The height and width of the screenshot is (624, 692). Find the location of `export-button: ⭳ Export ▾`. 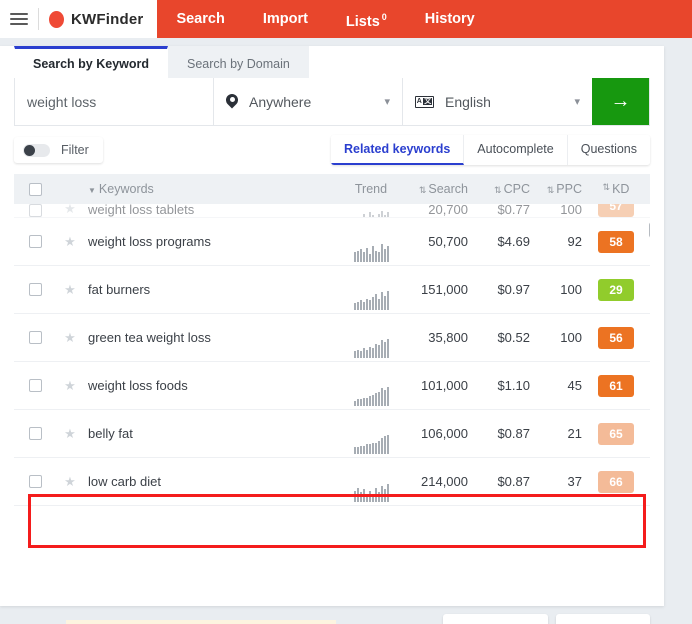

export-button: ⭳ Export ▾ is located at coordinates (602, 619).